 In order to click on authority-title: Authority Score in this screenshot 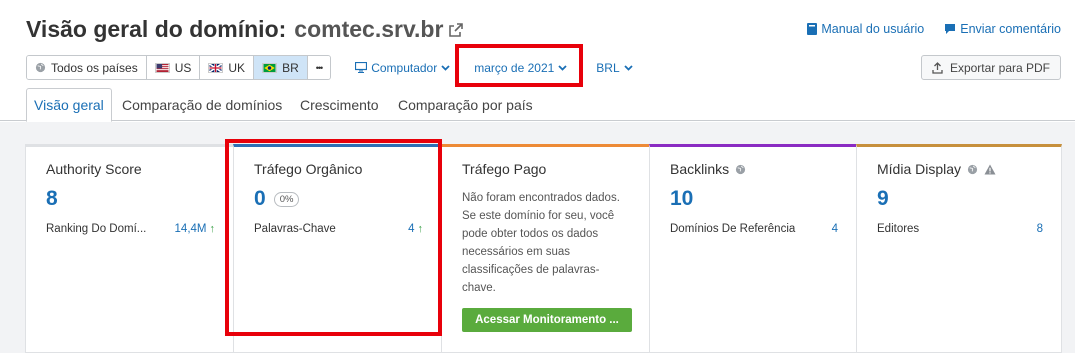, I will do `click(94, 169)`.